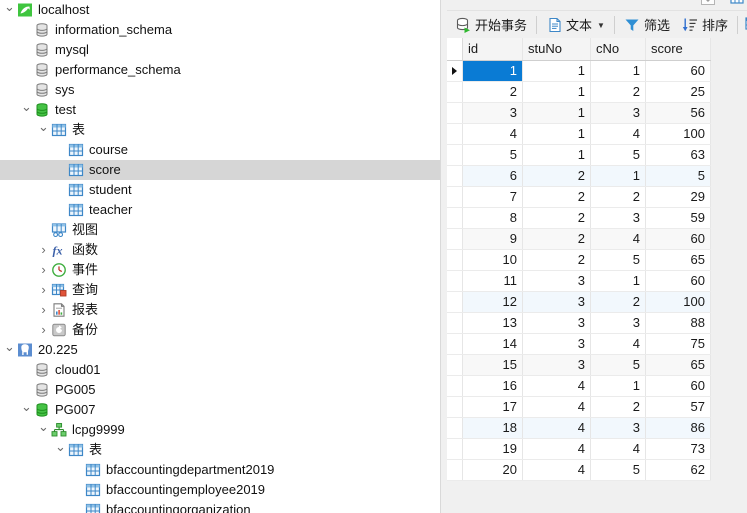  I want to click on table-row: 8 2 3 59, so click(579, 218).